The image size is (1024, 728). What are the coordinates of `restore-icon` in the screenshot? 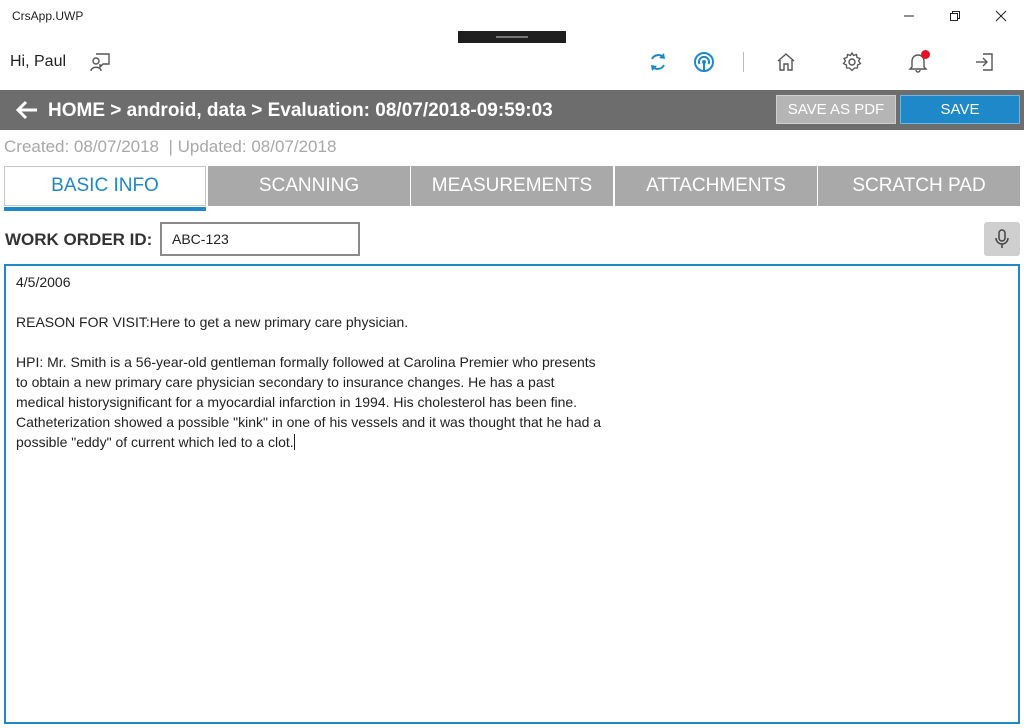 It's located at (955, 16).